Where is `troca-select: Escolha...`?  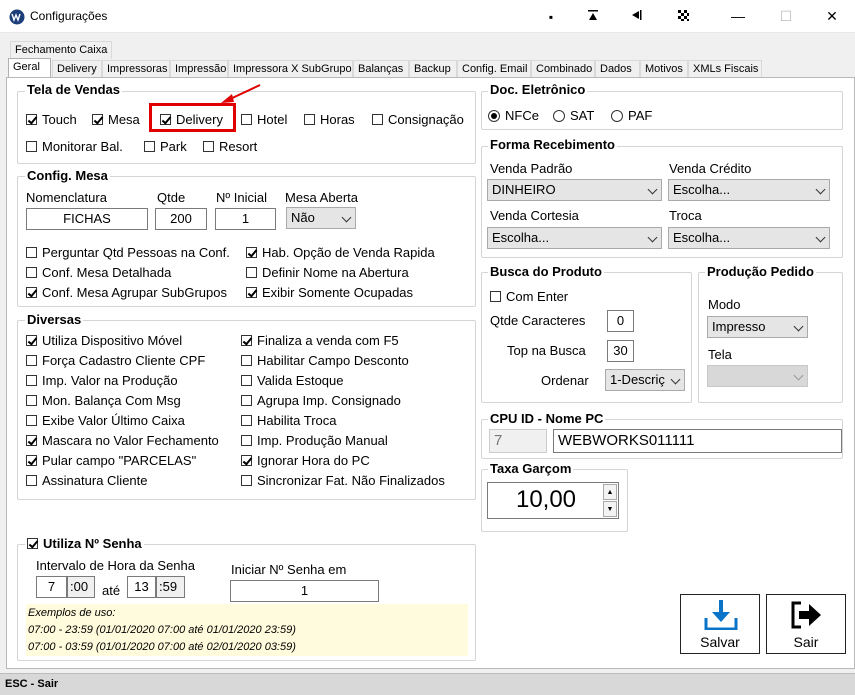 troca-select: Escolha... is located at coordinates (749, 238).